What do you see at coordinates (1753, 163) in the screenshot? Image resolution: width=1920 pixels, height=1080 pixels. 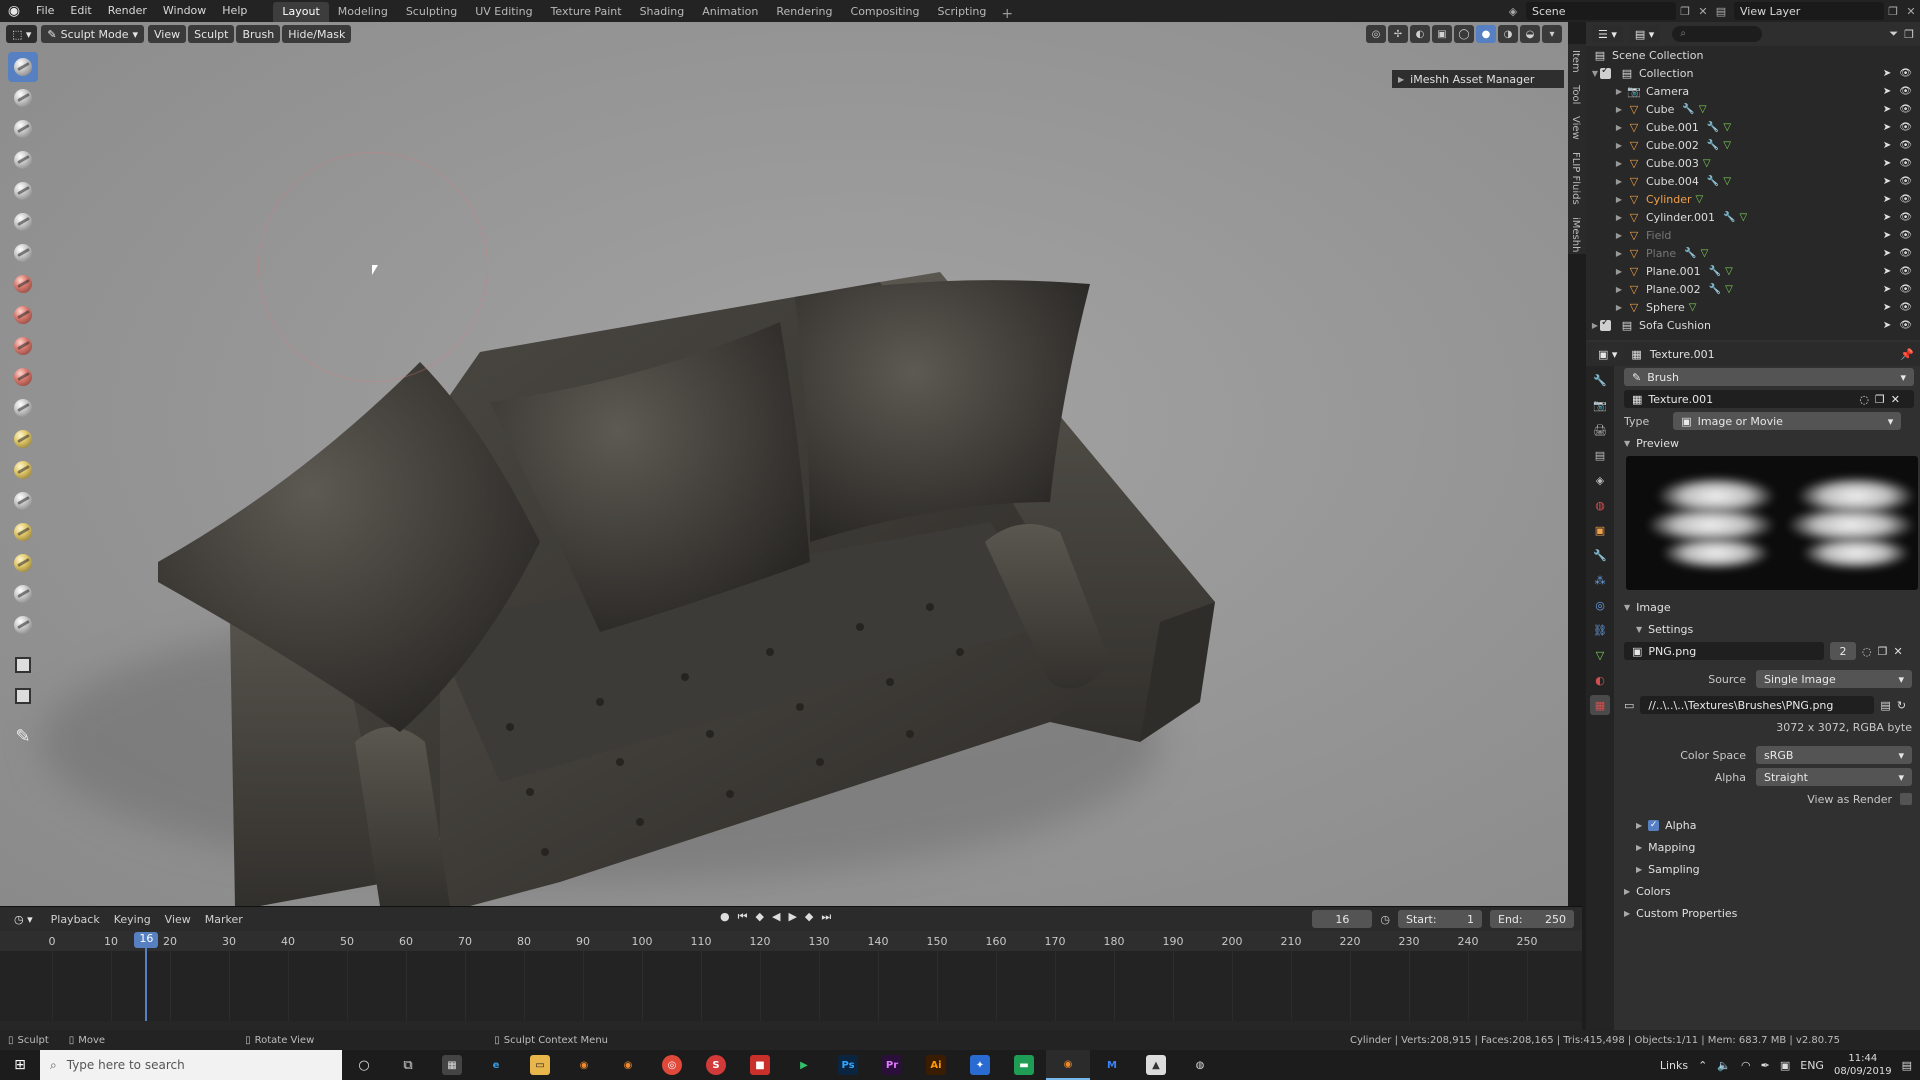 I see `outliner-item-cube-003: ▶ ▽ Cube.003 ▽ ➤ 👁` at bounding box center [1753, 163].